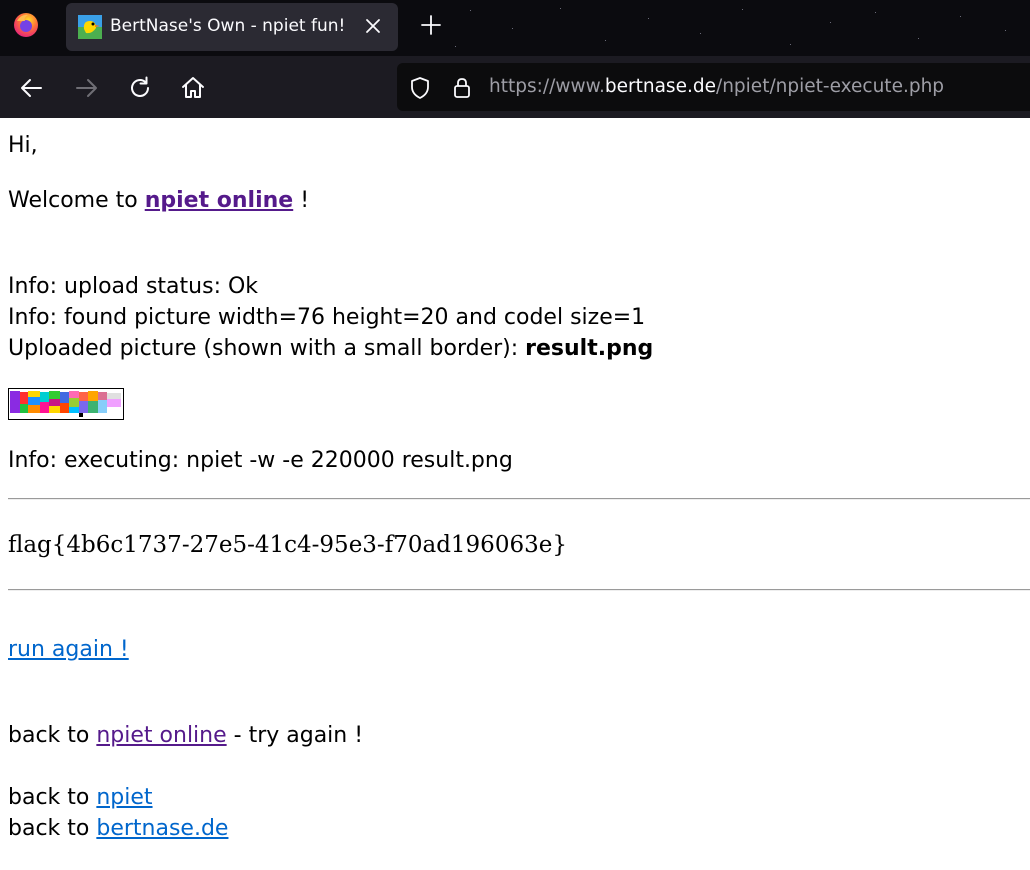  What do you see at coordinates (26, 25) in the screenshot?
I see `firefox-logo-icon` at bounding box center [26, 25].